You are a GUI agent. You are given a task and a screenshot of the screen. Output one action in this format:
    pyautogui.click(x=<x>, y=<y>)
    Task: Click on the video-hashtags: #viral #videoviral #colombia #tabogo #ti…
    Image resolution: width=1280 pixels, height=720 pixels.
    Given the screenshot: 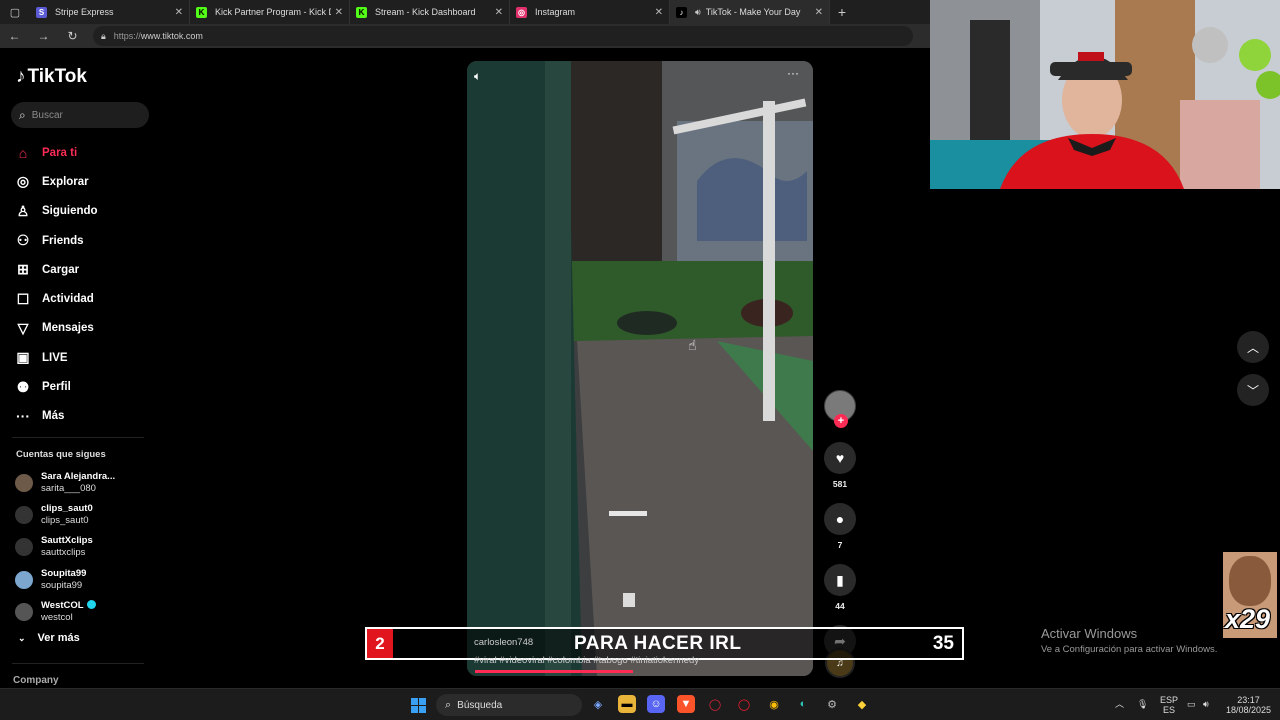 What is the action you would take?
    pyautogui.click(x=586, y=660)
    